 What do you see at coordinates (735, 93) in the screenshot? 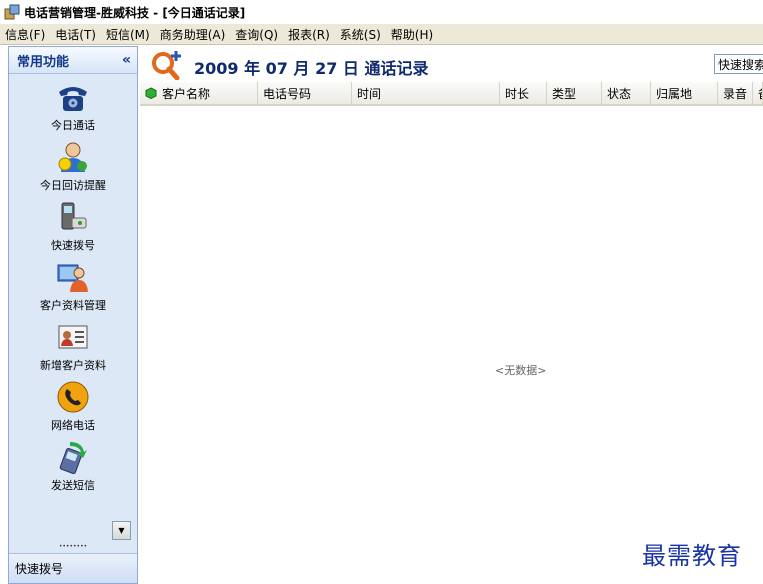
I see `column-recording: 录音` at bounding box center [735, 93].